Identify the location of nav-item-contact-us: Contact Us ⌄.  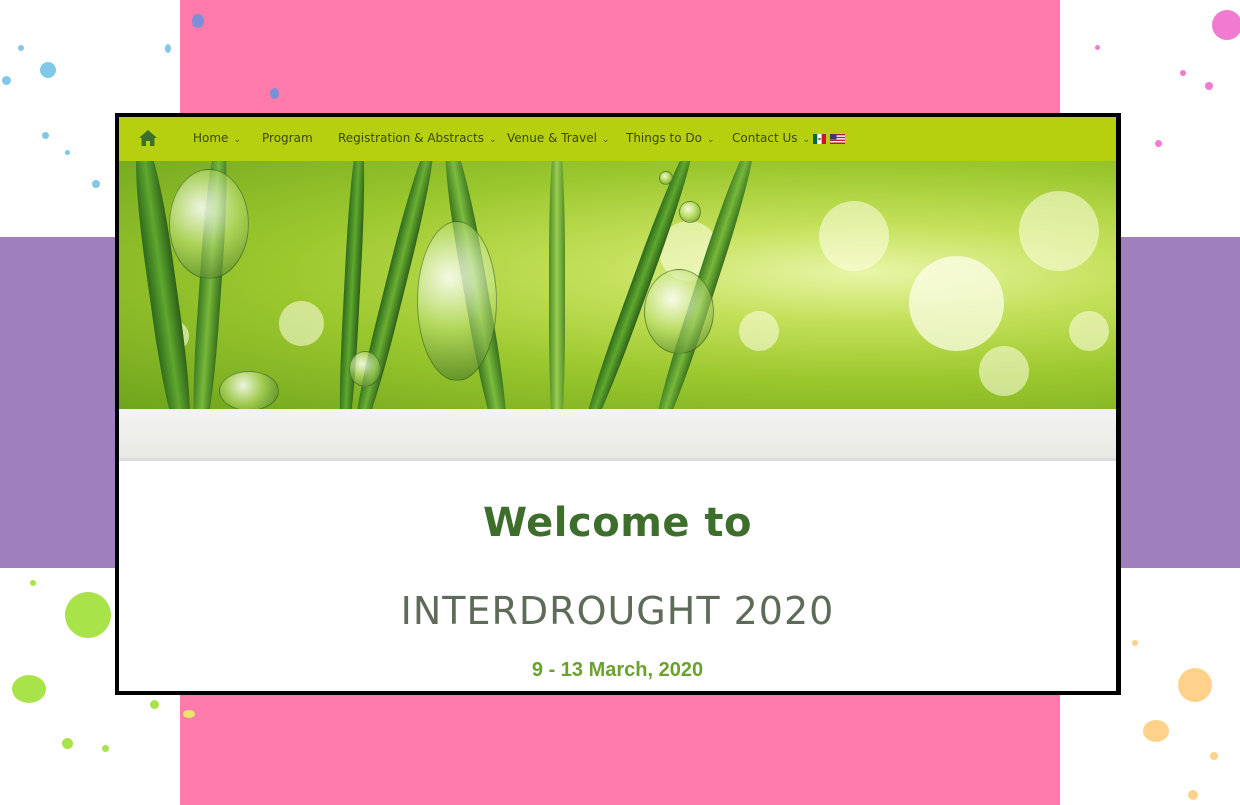
(771, 138).